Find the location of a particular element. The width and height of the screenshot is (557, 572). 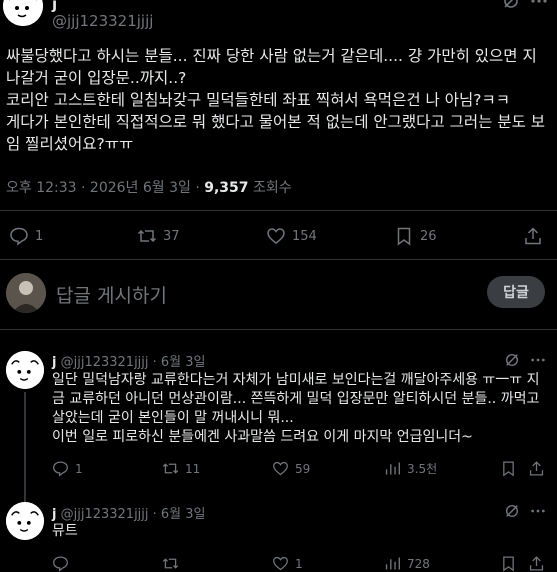

user-avatar is located at coordinates (26, 293).